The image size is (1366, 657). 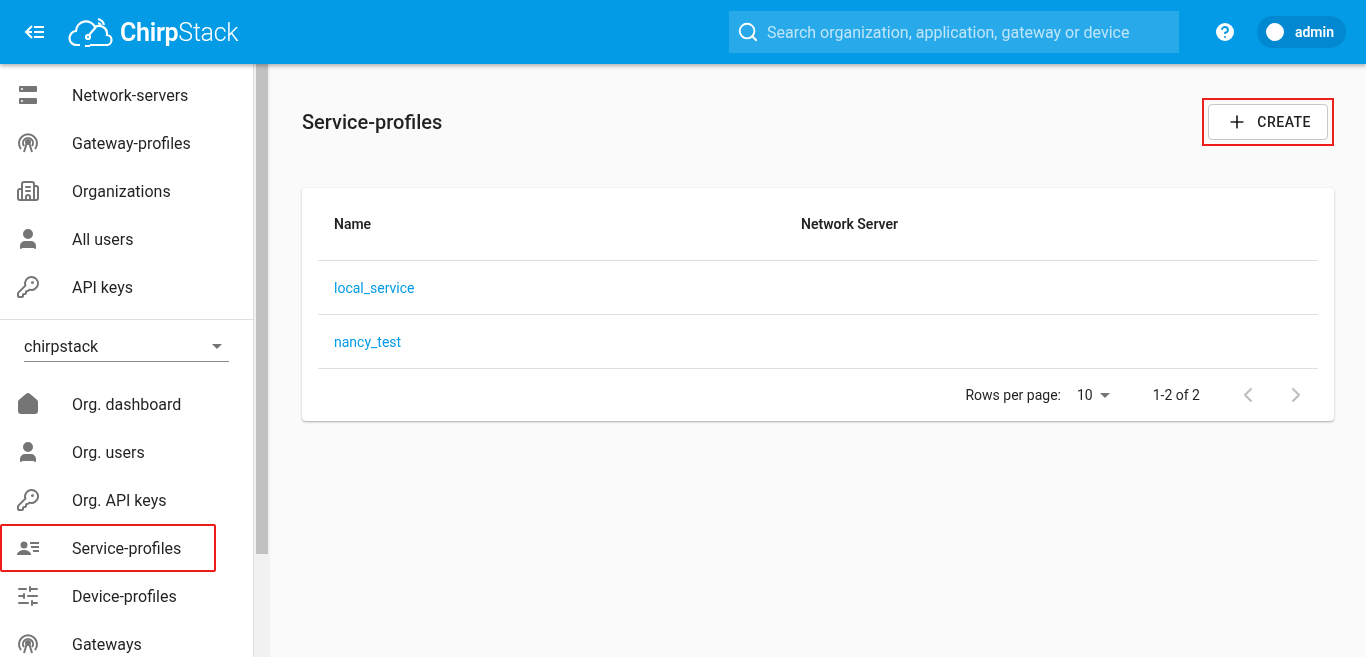 What do you see at coordinates (126, 347) in the screenshot?
I see `organization-select: chirpstack` at bounding box center [126, 347].